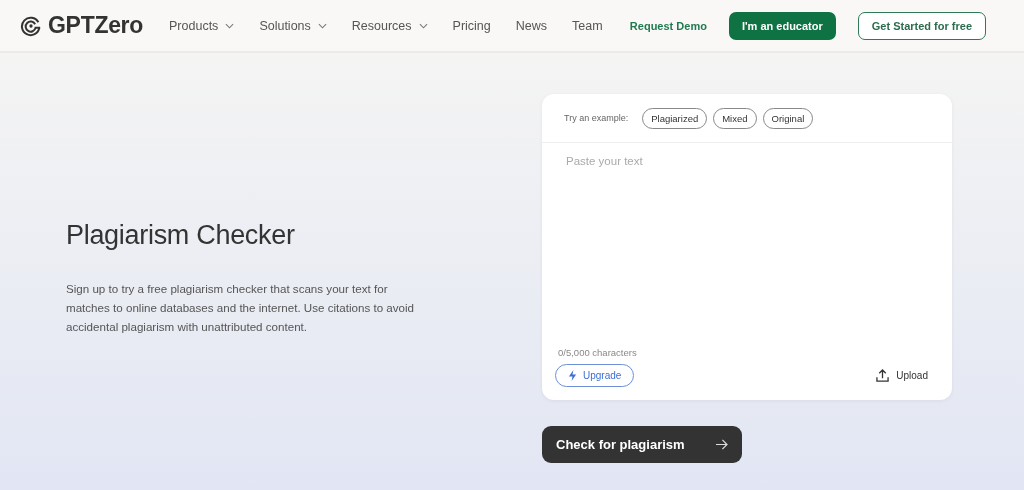 The height and width of the screenshot is (490, 1024). Describe the element at coordinates (675, 118) in the screenshot. I see `example-chip: Plagiarized` at that location.